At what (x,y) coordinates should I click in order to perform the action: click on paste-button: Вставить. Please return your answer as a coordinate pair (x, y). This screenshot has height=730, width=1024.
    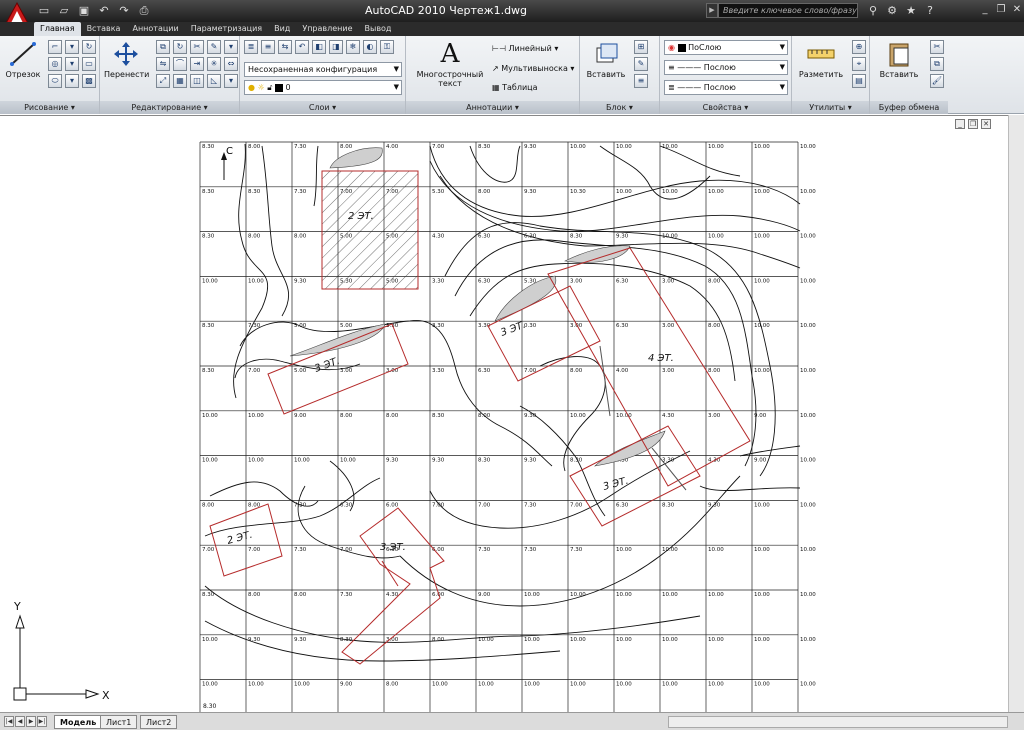
    Looking at the image, I should click on (899, 59).